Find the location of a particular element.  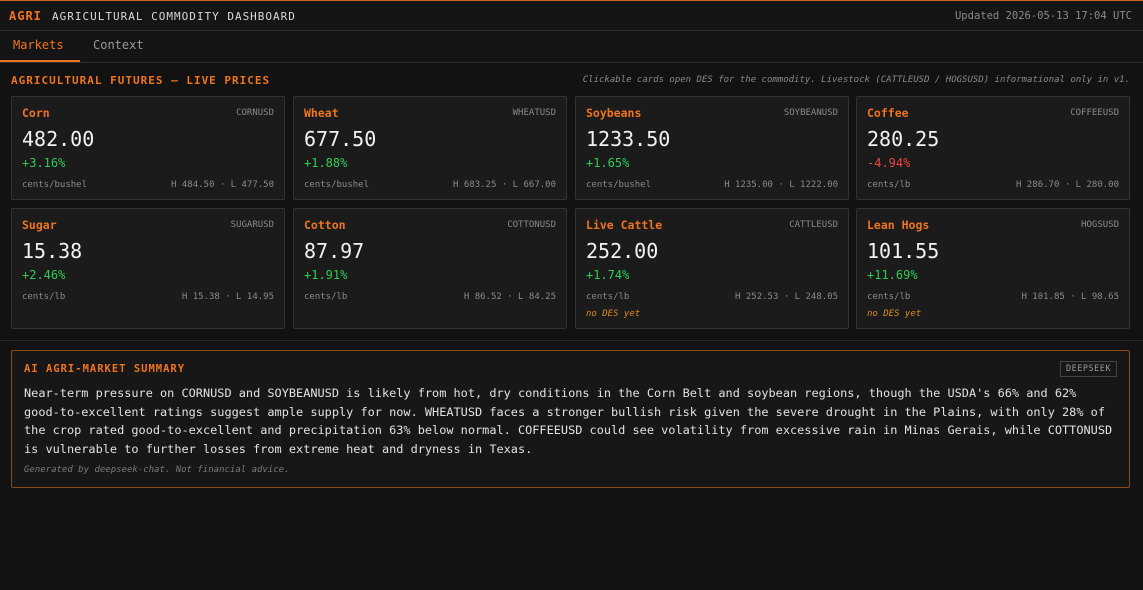

app-title: AGRICULTURAL COMMODITY DASHBOARD is located at coordinates (174, 16).